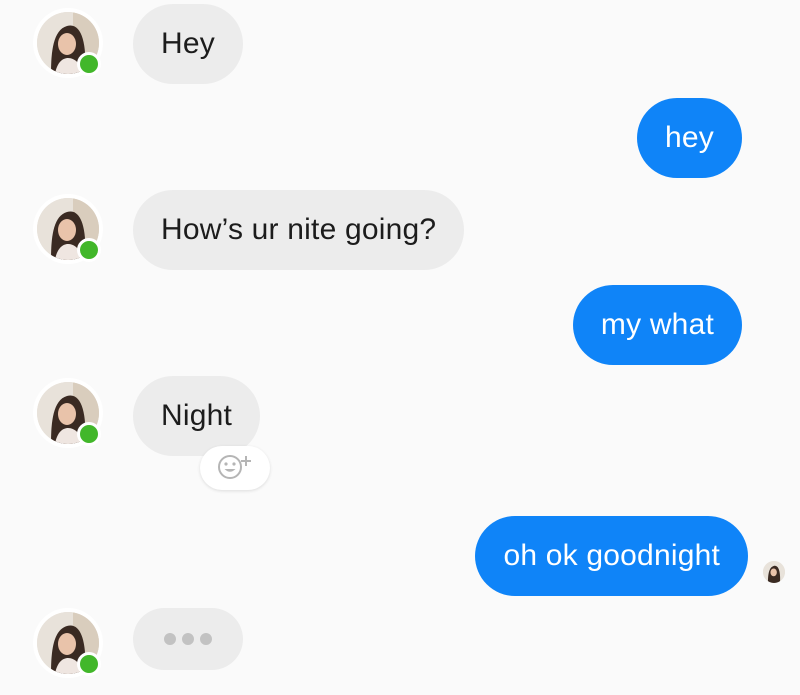 This screenshot has height=695, width=800. What do you see at coordinates (774, 572) in the screenshot?
I see `seen-avatar-icon` at bounding box center [774, 572].